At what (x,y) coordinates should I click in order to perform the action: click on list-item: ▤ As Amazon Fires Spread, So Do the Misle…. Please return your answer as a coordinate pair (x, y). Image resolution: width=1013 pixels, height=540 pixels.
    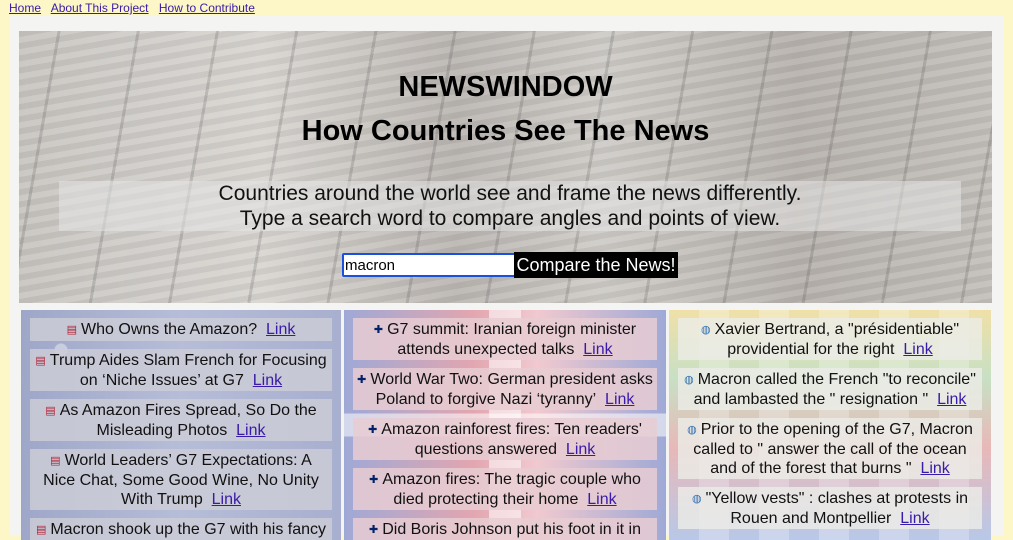
    Looking at the image, I should click on (181, 420).